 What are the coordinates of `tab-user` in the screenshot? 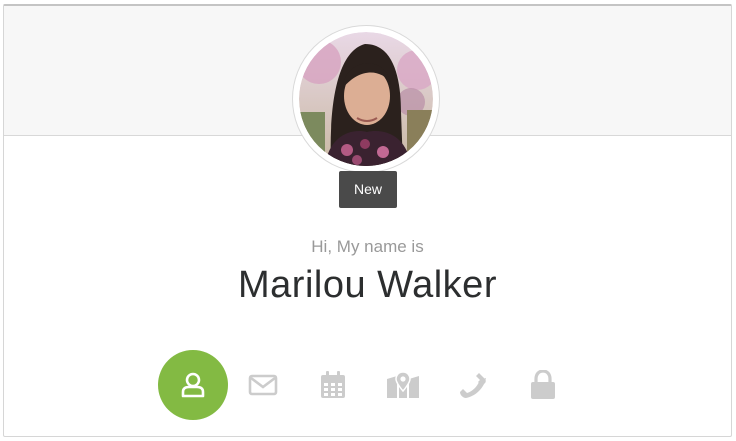 It's located at (193, 385).